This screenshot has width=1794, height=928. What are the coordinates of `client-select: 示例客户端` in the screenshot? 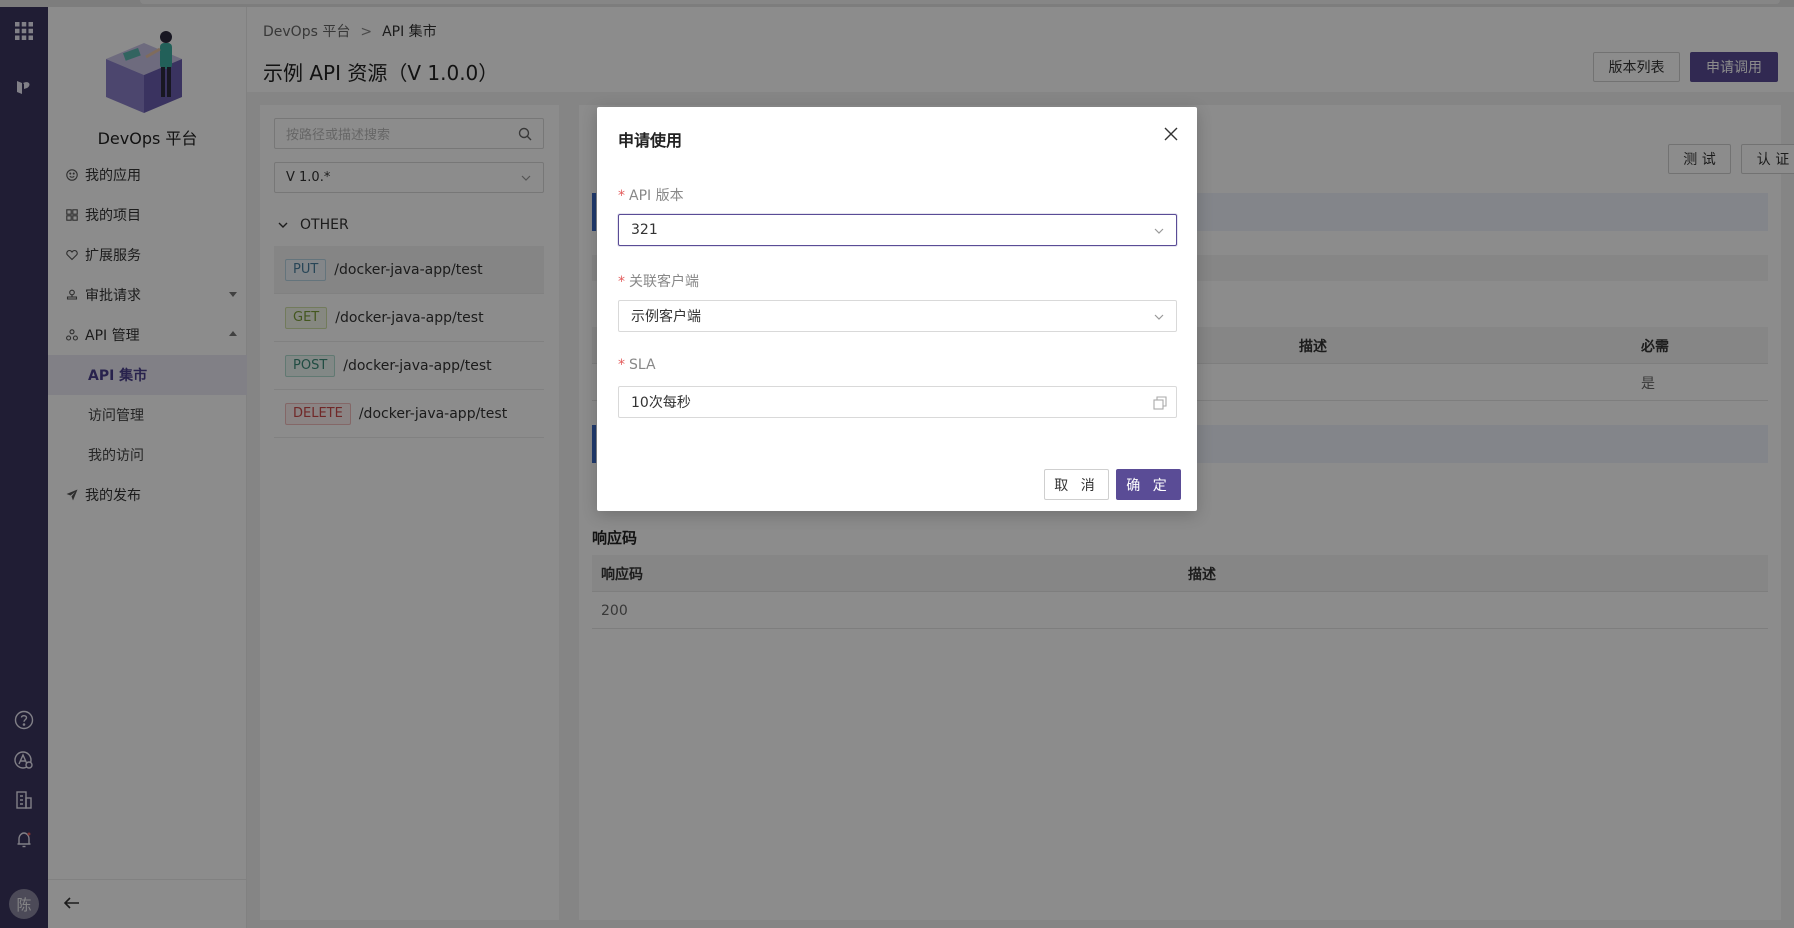 It's located at (897, 316).